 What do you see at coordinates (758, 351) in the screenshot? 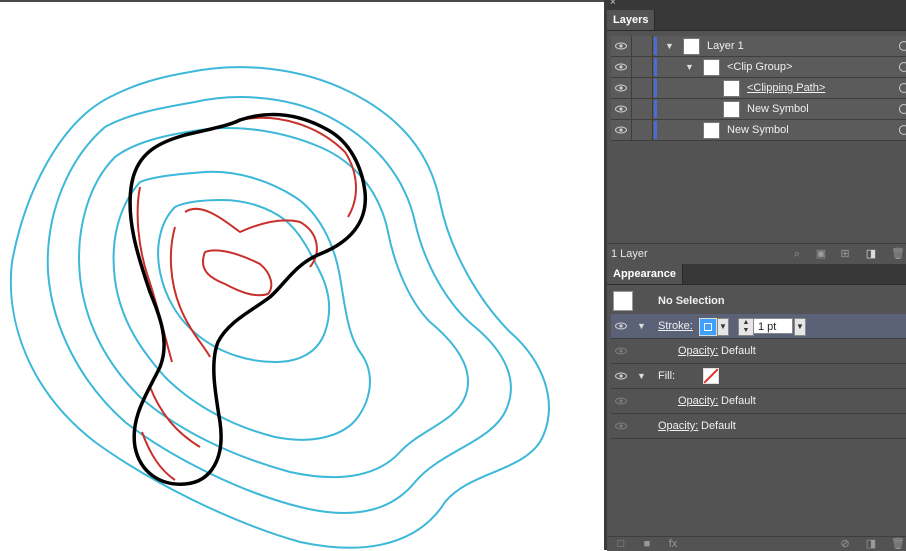
I see `stroke-opacity-row: Opacity: Default` at bounding box center [758, 351].